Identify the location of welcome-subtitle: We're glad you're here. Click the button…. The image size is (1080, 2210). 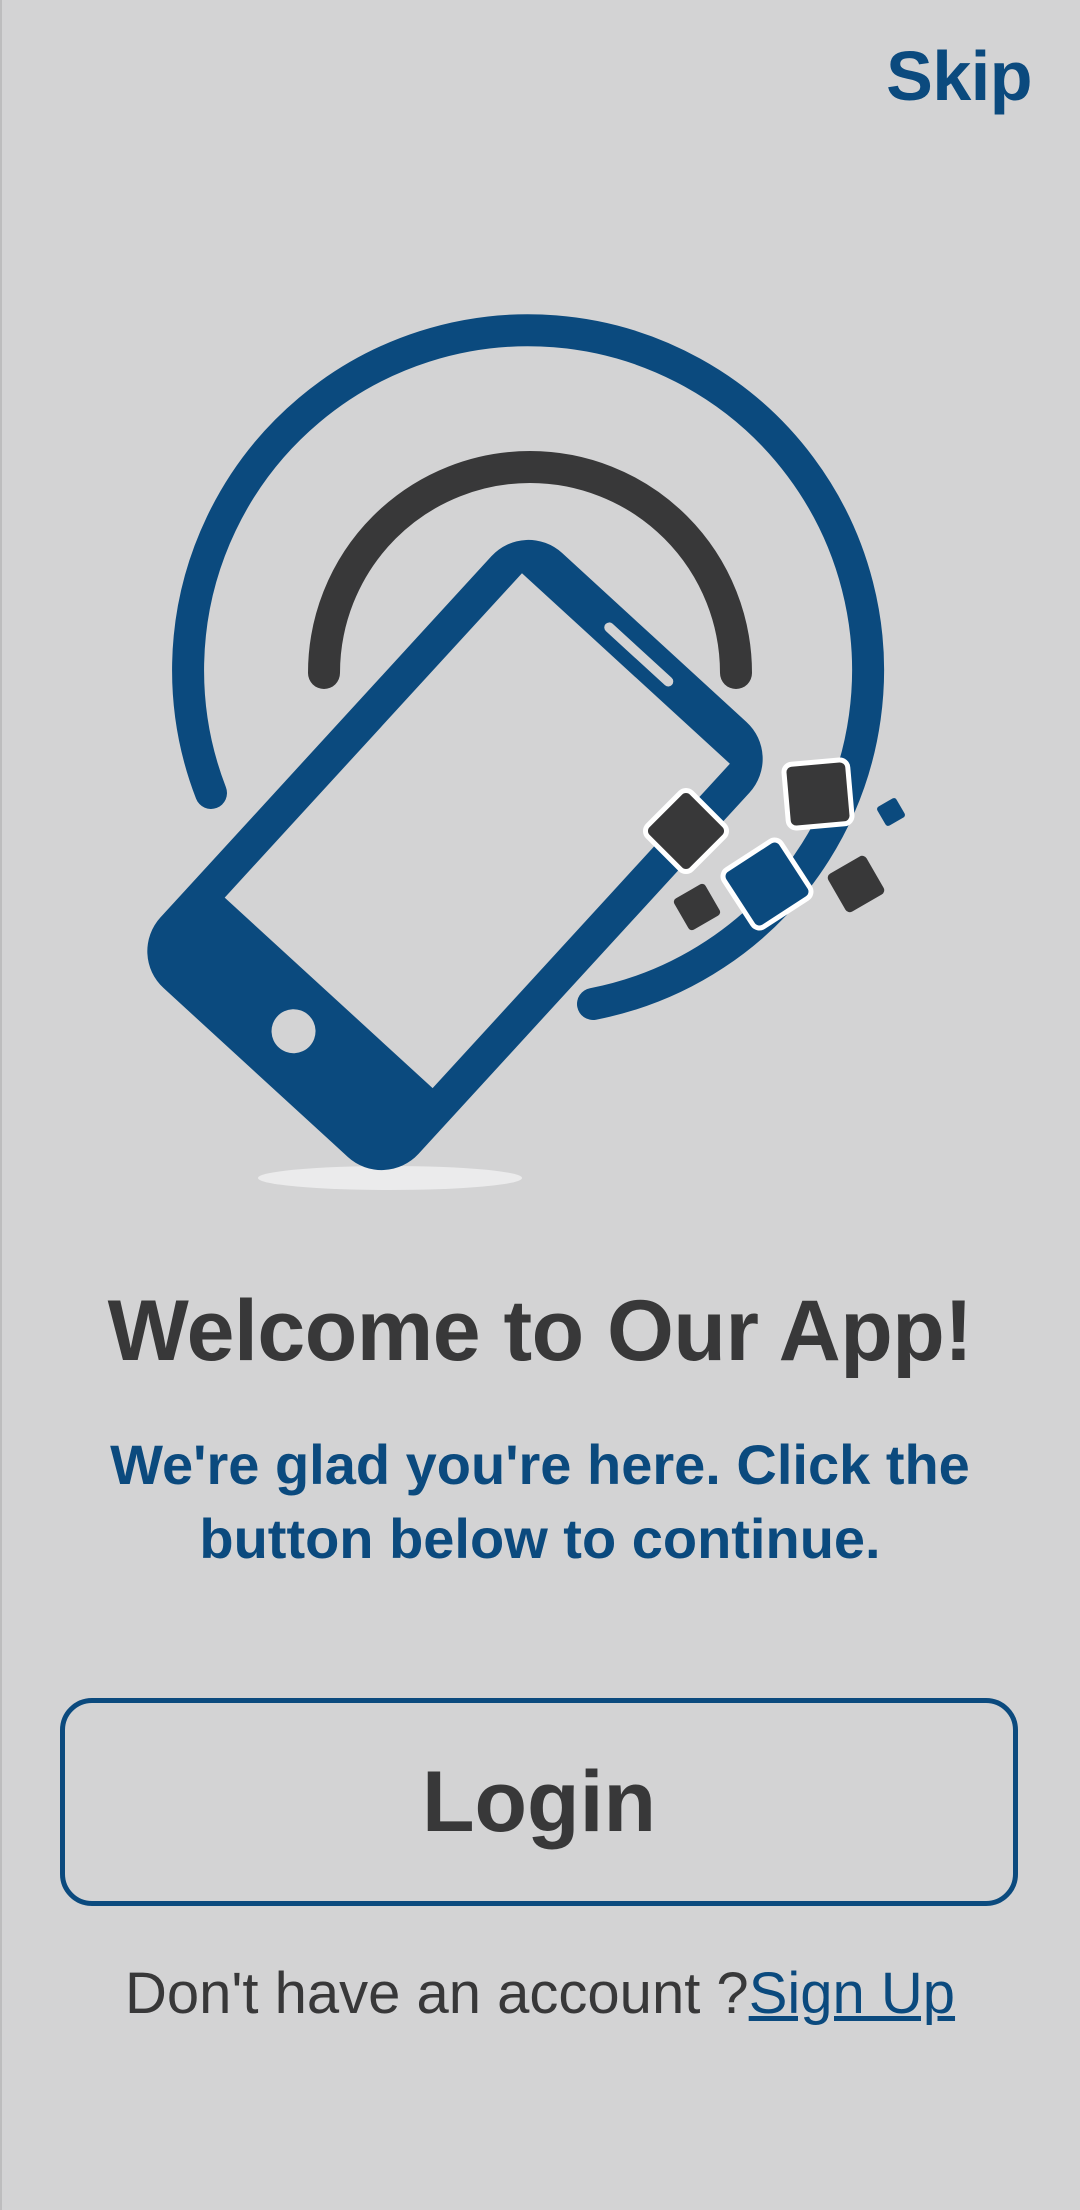
(540, 1501).